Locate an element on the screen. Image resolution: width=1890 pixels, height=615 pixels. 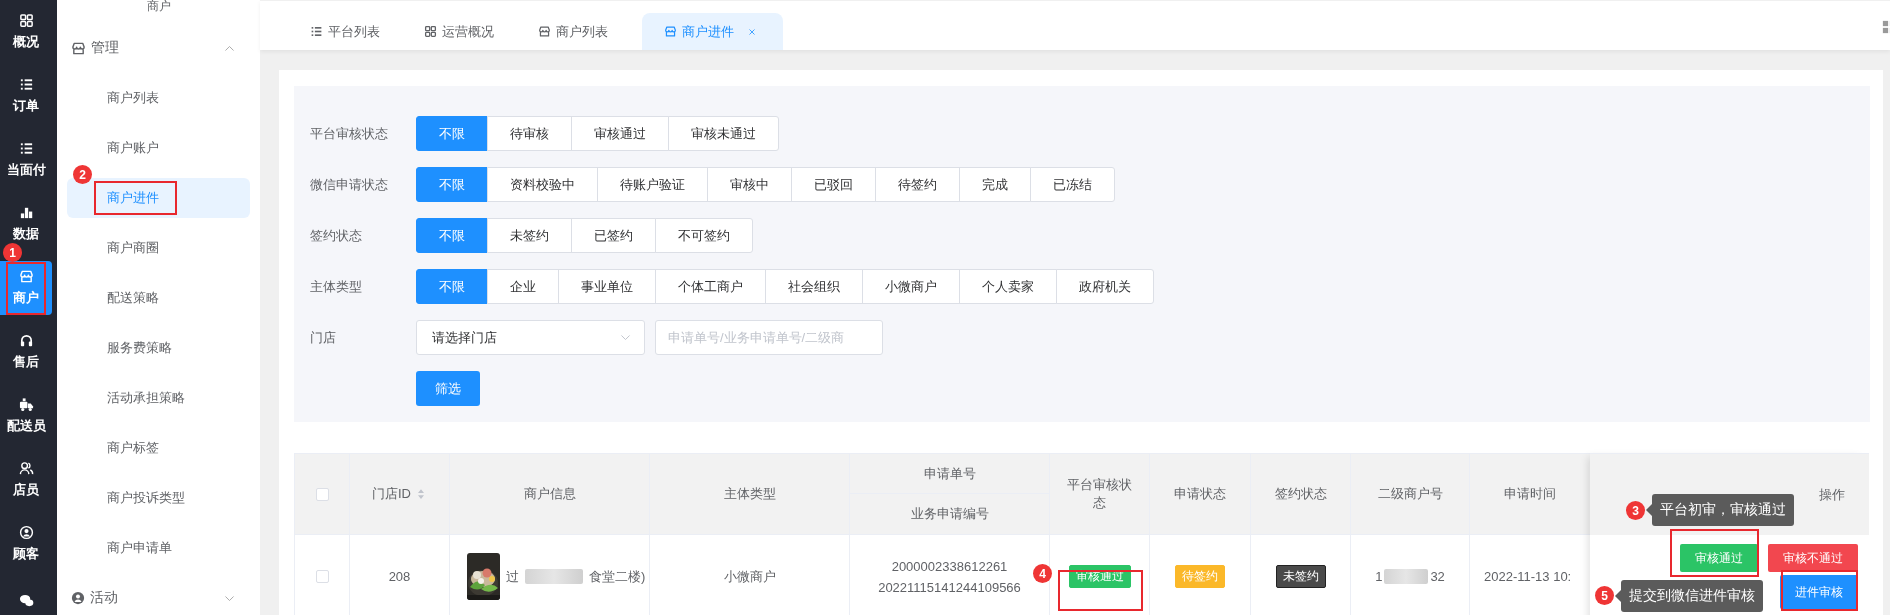
column-header: 操作 is located at coordinates (1832, 494).